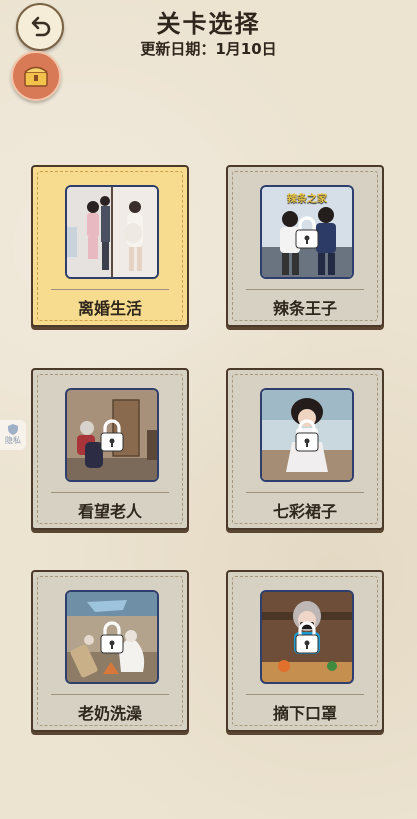 The height and width of the screenshot is (819, 417). I want to click on shield-icon, so click(13, 429).